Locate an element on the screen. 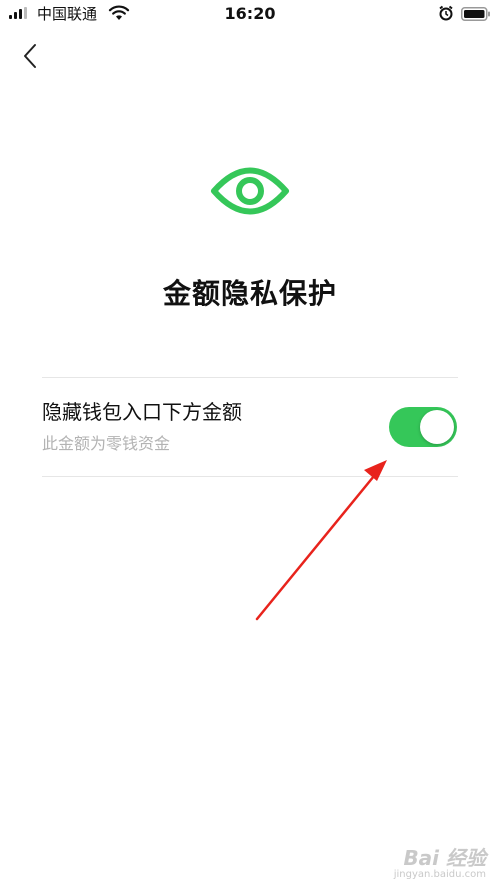 The height and width of the screenshot is (889, 500). watermark-brand: Bai 经验 is located at coordinates (444, 858).